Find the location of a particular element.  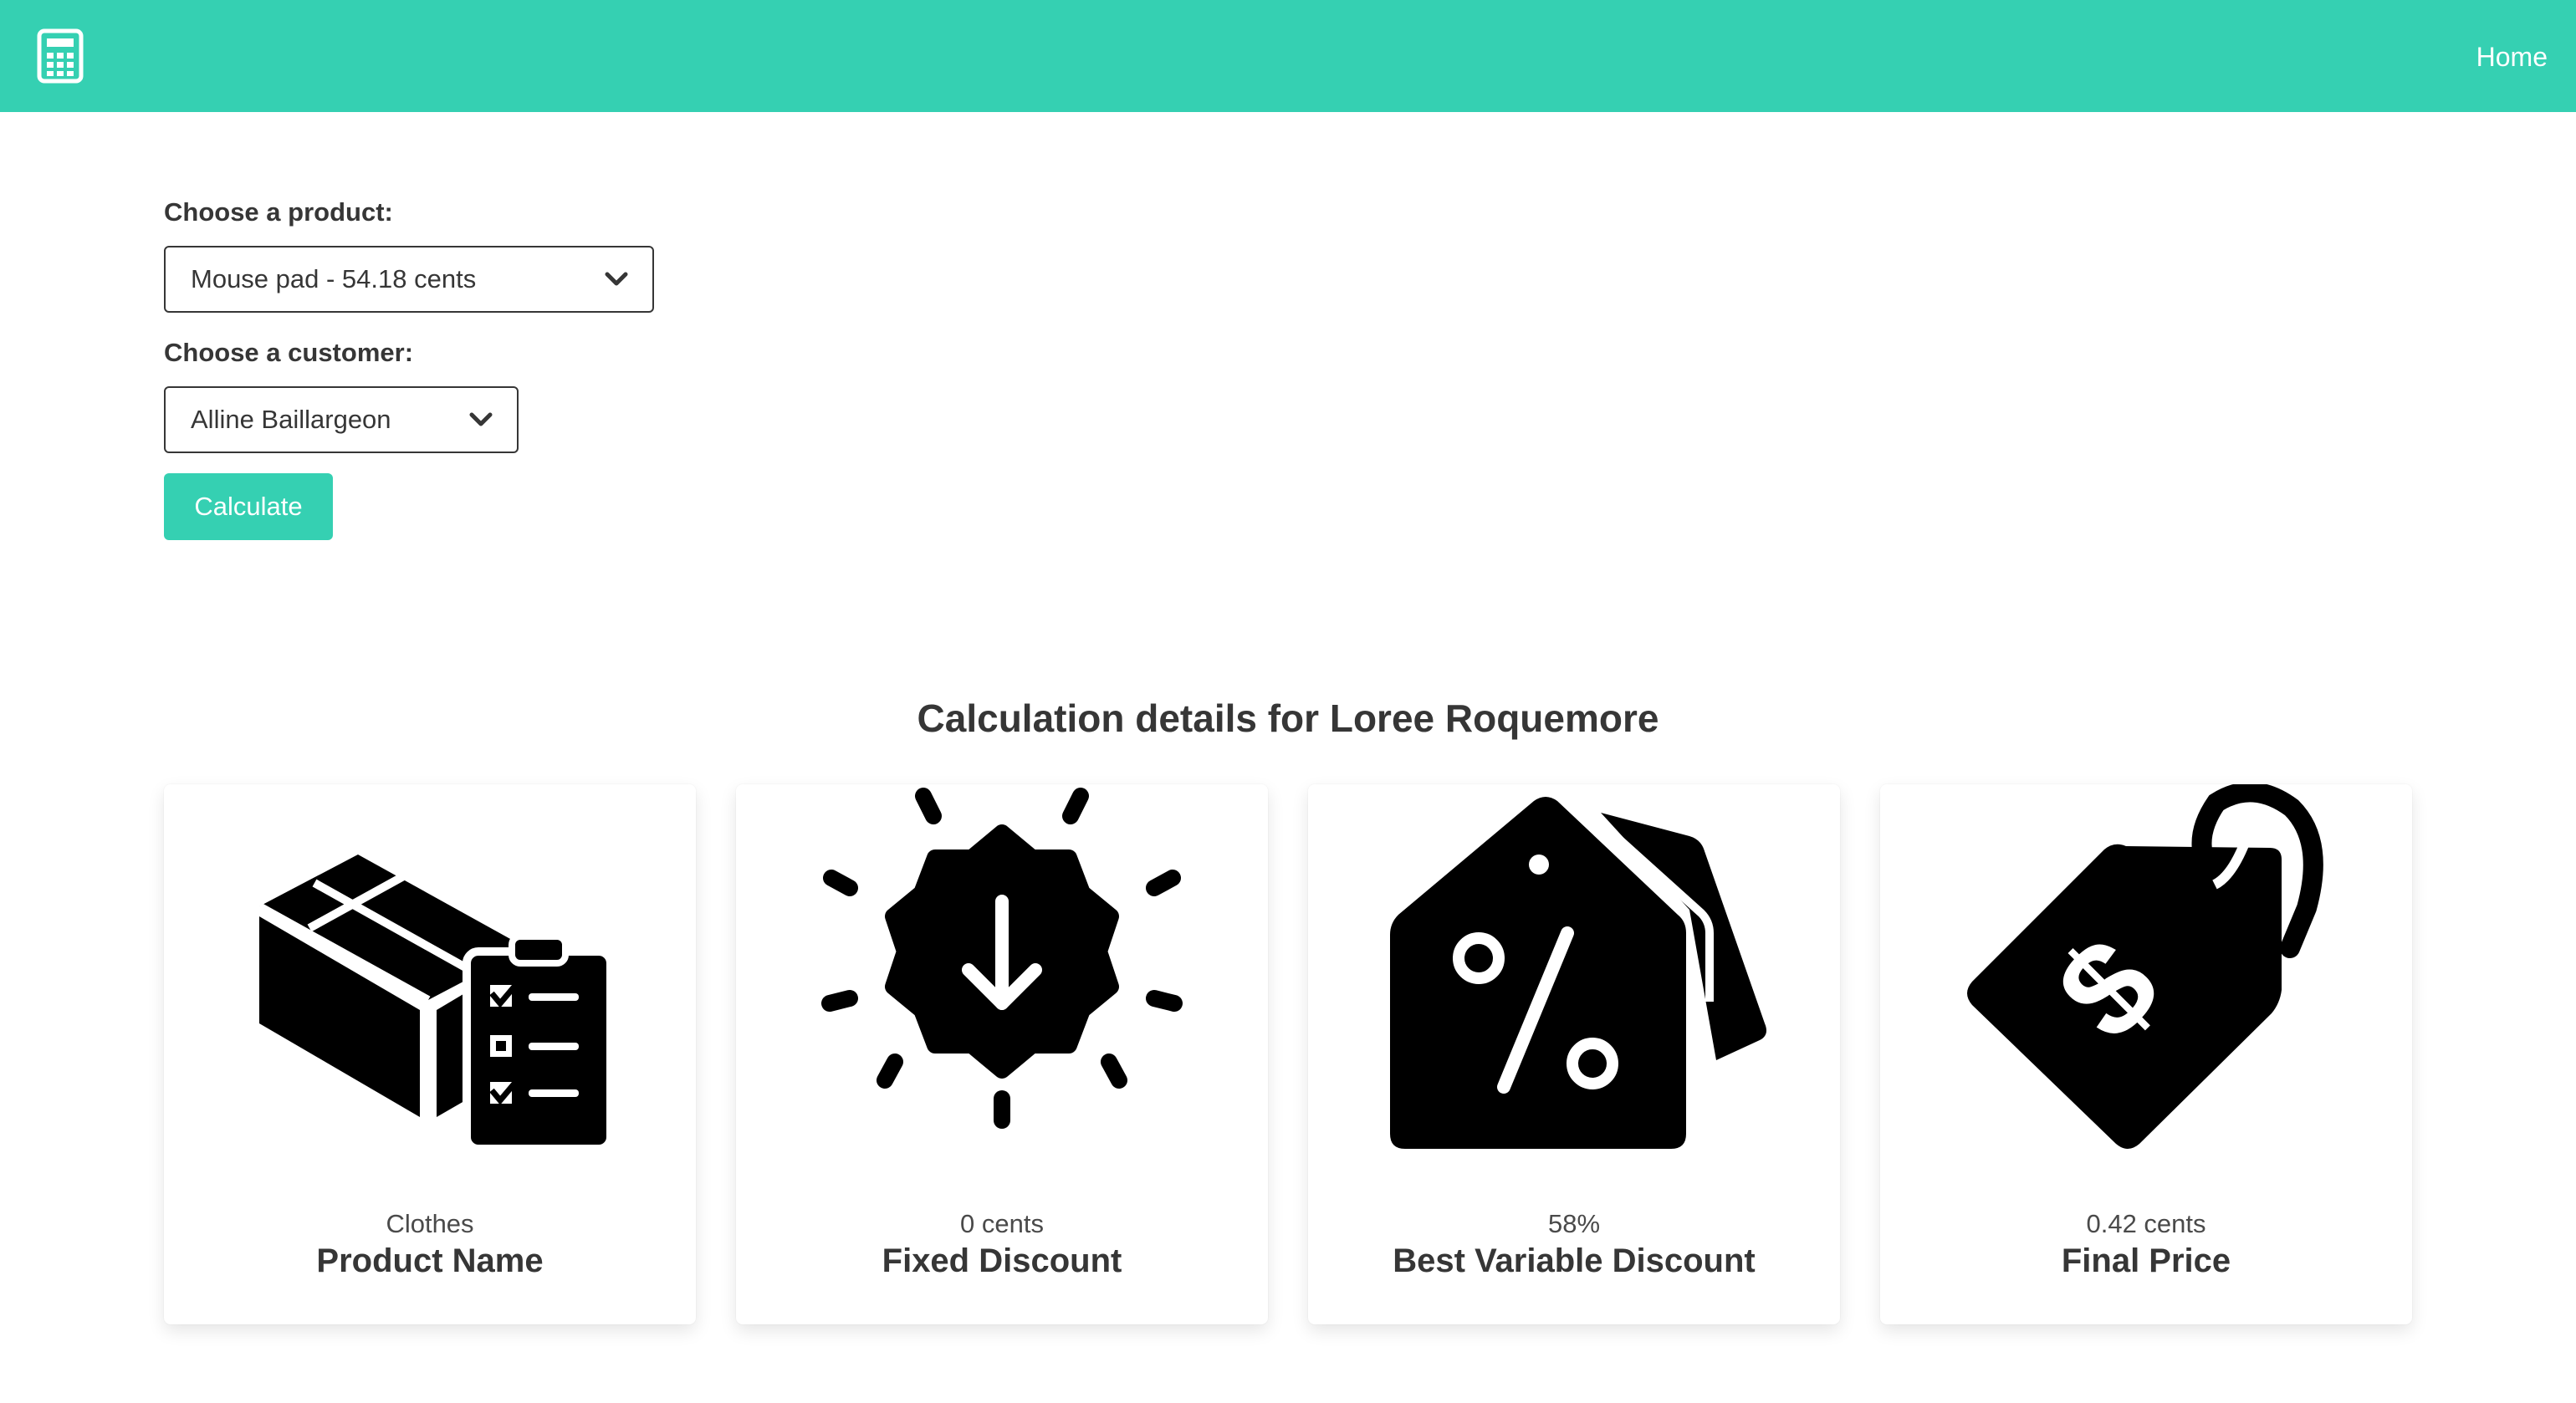

product-name-caption: Product Name is located at coordinates (430, 1260).